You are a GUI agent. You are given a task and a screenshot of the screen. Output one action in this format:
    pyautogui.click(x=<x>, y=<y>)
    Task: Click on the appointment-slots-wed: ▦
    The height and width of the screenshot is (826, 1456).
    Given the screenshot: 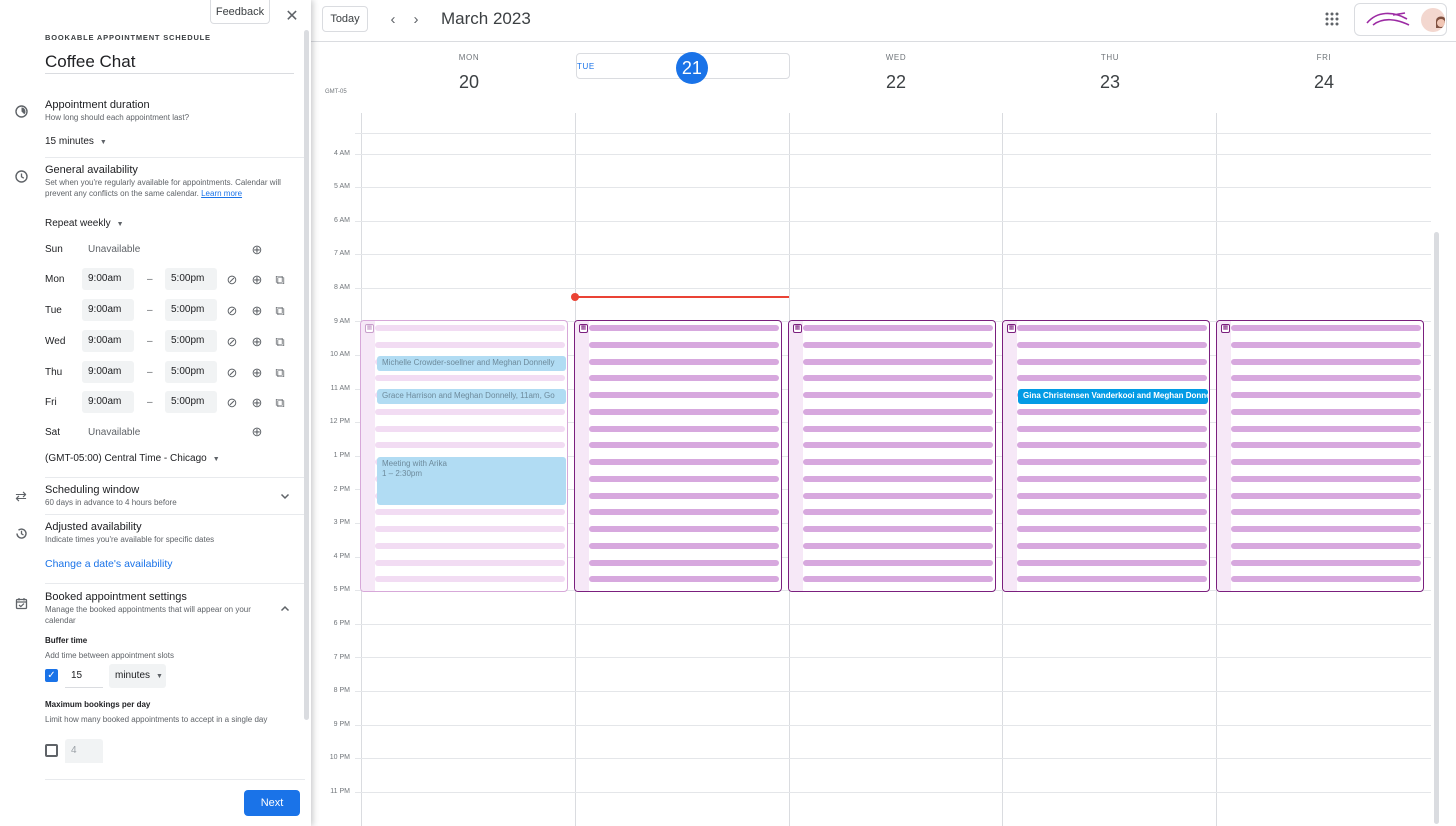 What is the action you would take?
    pyautogui.click(x=892, y=456)
    